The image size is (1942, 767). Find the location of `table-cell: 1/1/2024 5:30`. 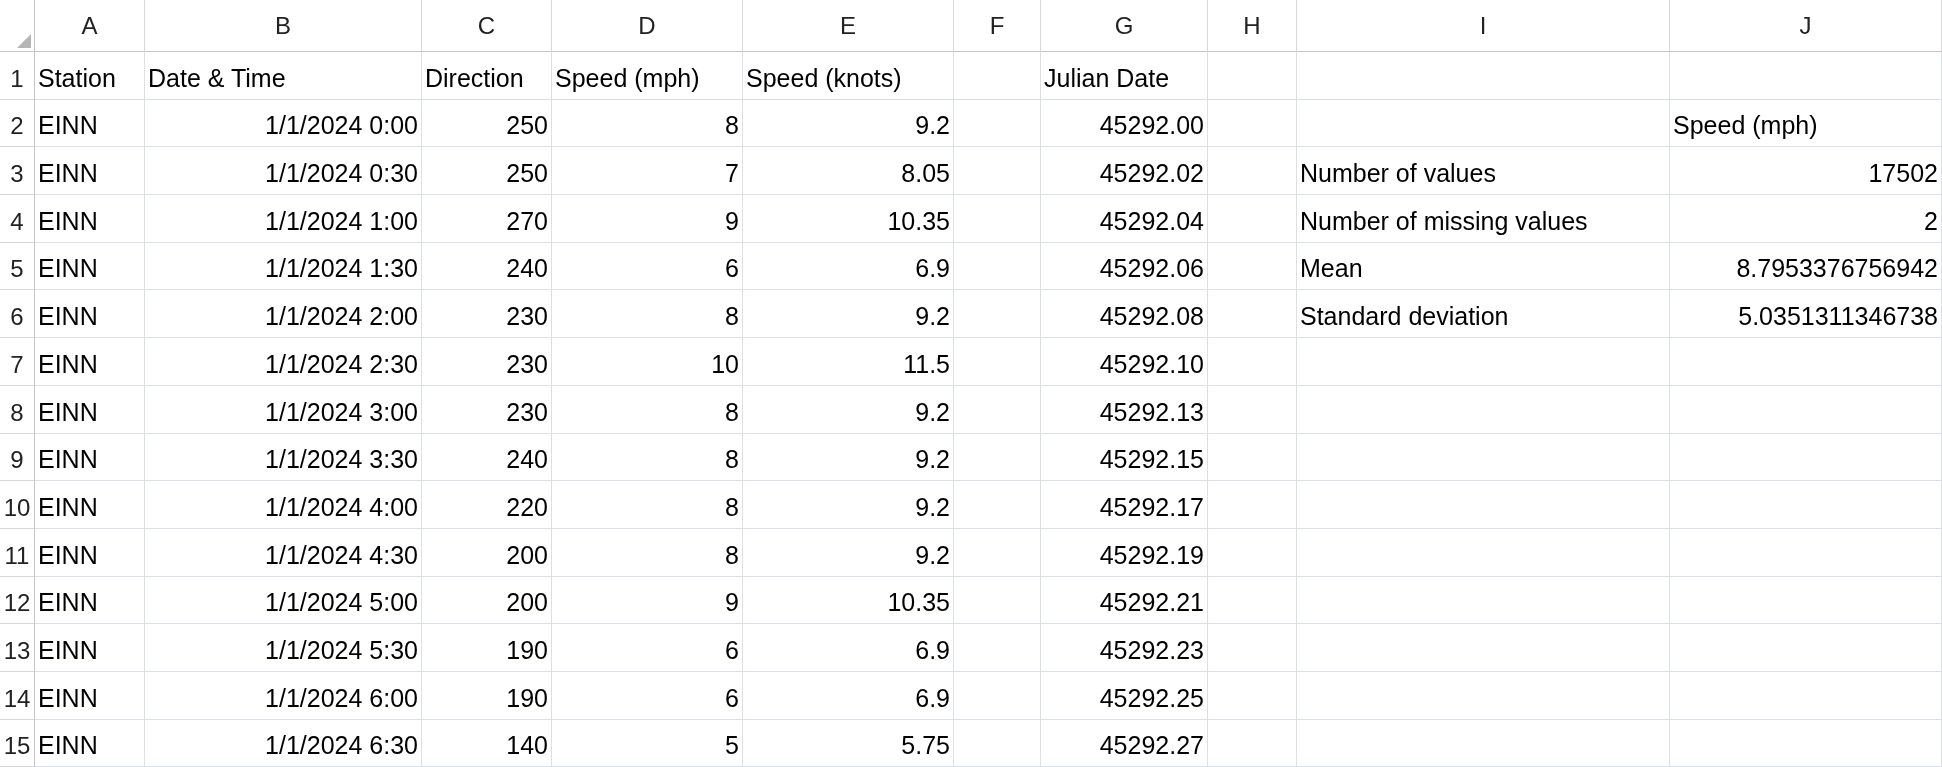

table-cell: 1/1/2024 5:30 is located at coordinates (283, 648).